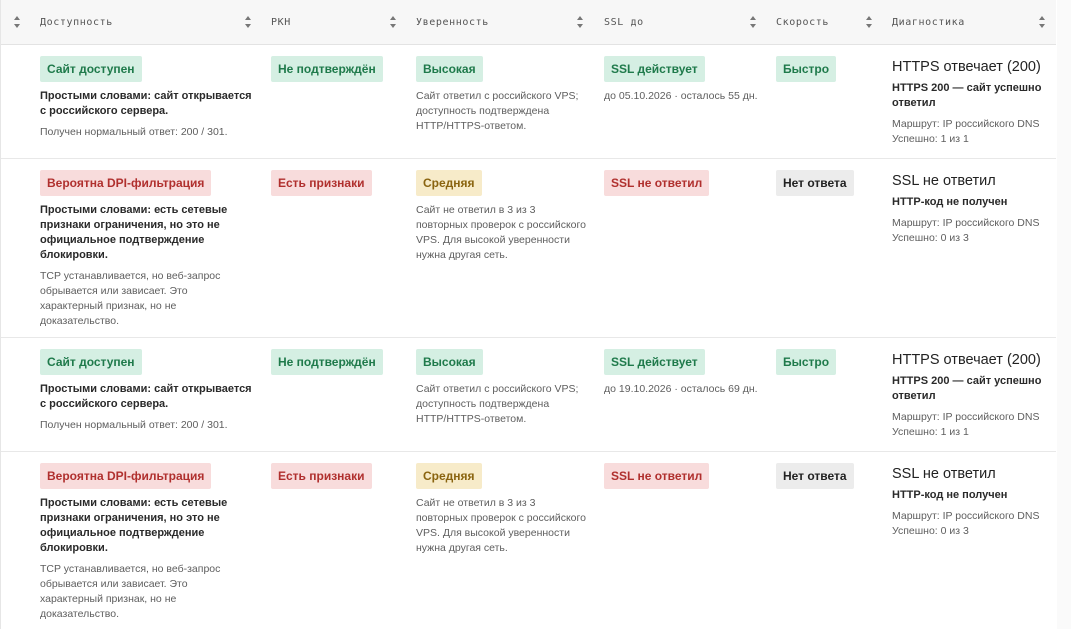 This screenshot has height=629, width=1071. Describe the element at coordinates (76, 22) in the screenshot. I see `column-header-availability: Доступность` at that location.